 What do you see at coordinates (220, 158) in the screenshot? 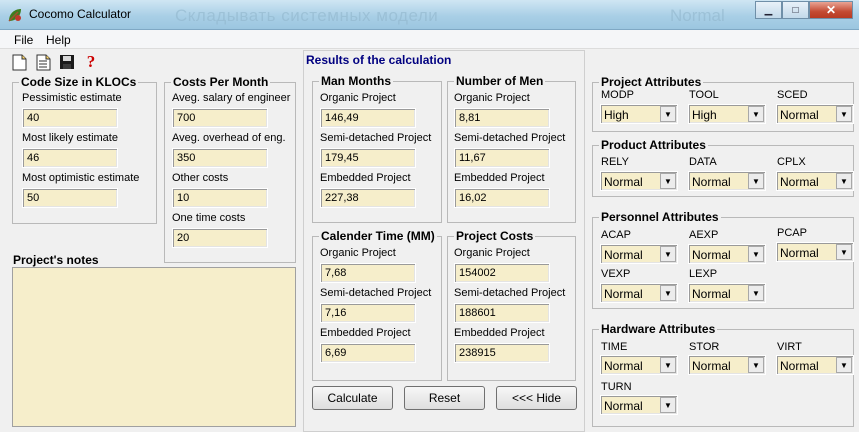
I see `overhead-field: 350` at bounding box center [220, 158].